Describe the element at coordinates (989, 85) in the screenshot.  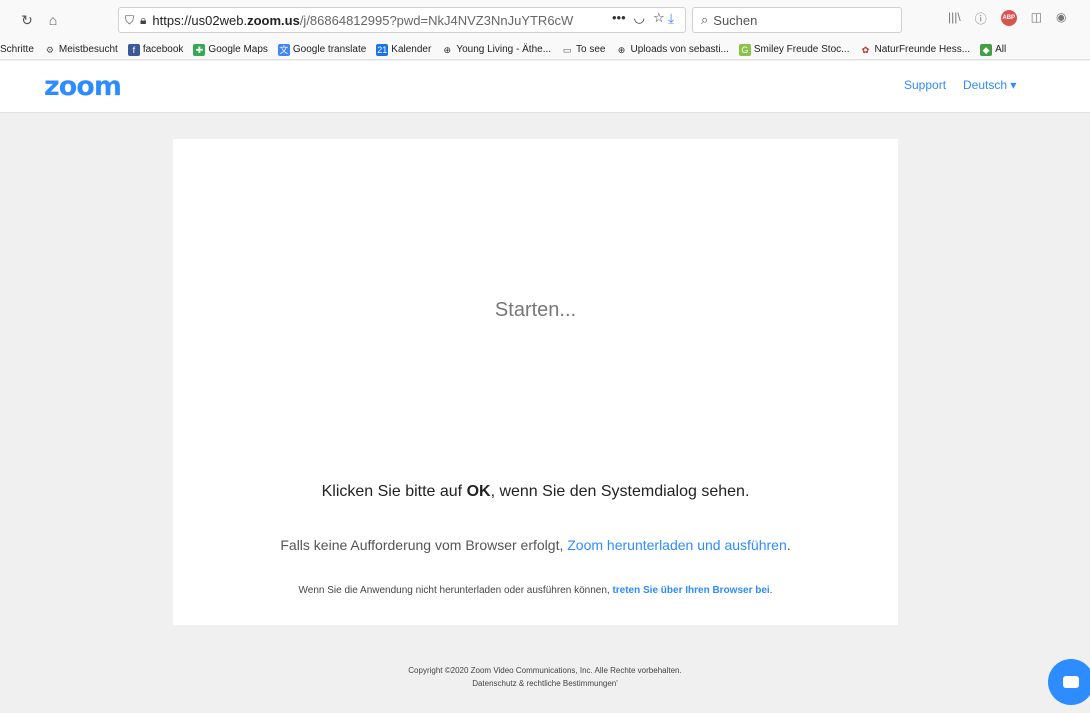
I see `language-dropdown: Deutsch ▾` at that location.